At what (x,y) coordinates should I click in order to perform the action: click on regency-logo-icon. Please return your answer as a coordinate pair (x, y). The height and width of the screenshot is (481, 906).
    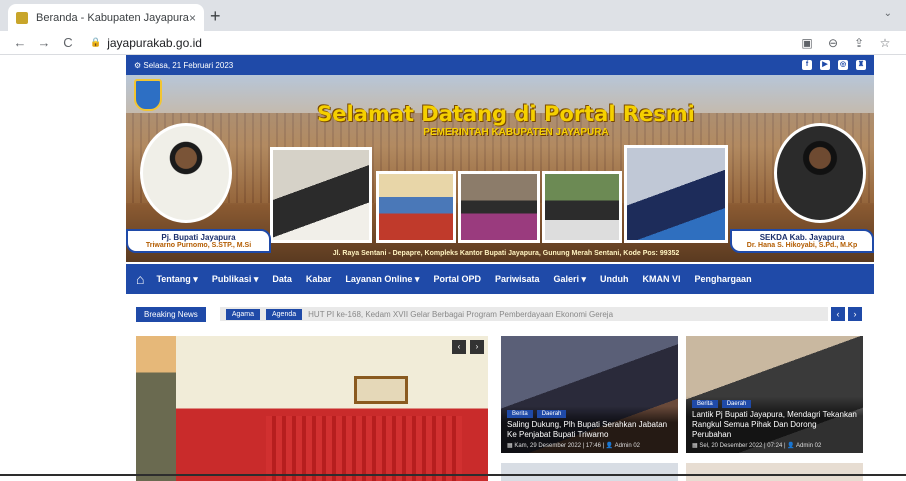
    Looking at the image, I should click on (148, 95).